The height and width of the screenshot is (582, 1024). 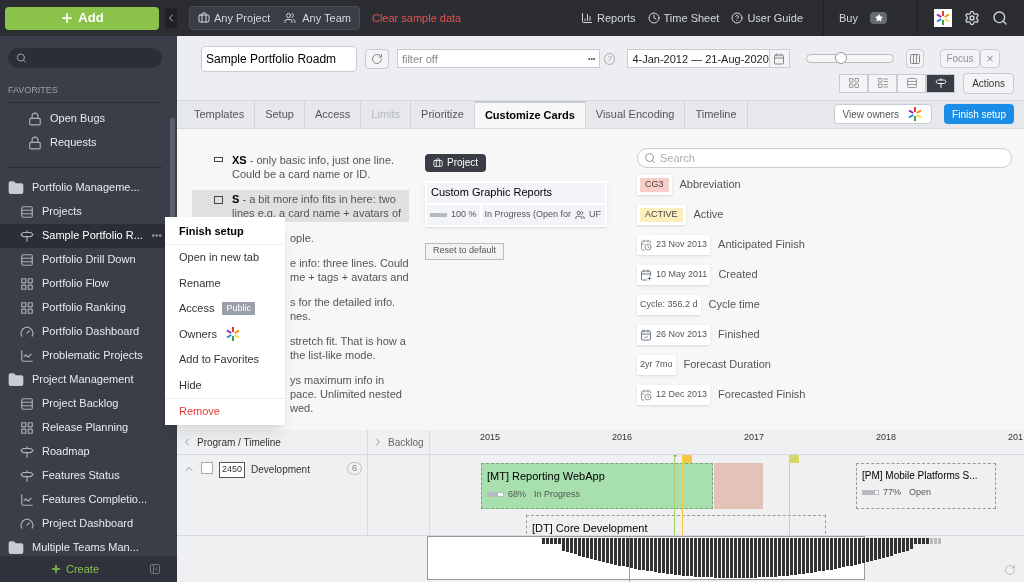 What do you see at coordinates (443, 114) in the screenshot?
I see `tab: Prioritize` at bounding box center [443, 114].